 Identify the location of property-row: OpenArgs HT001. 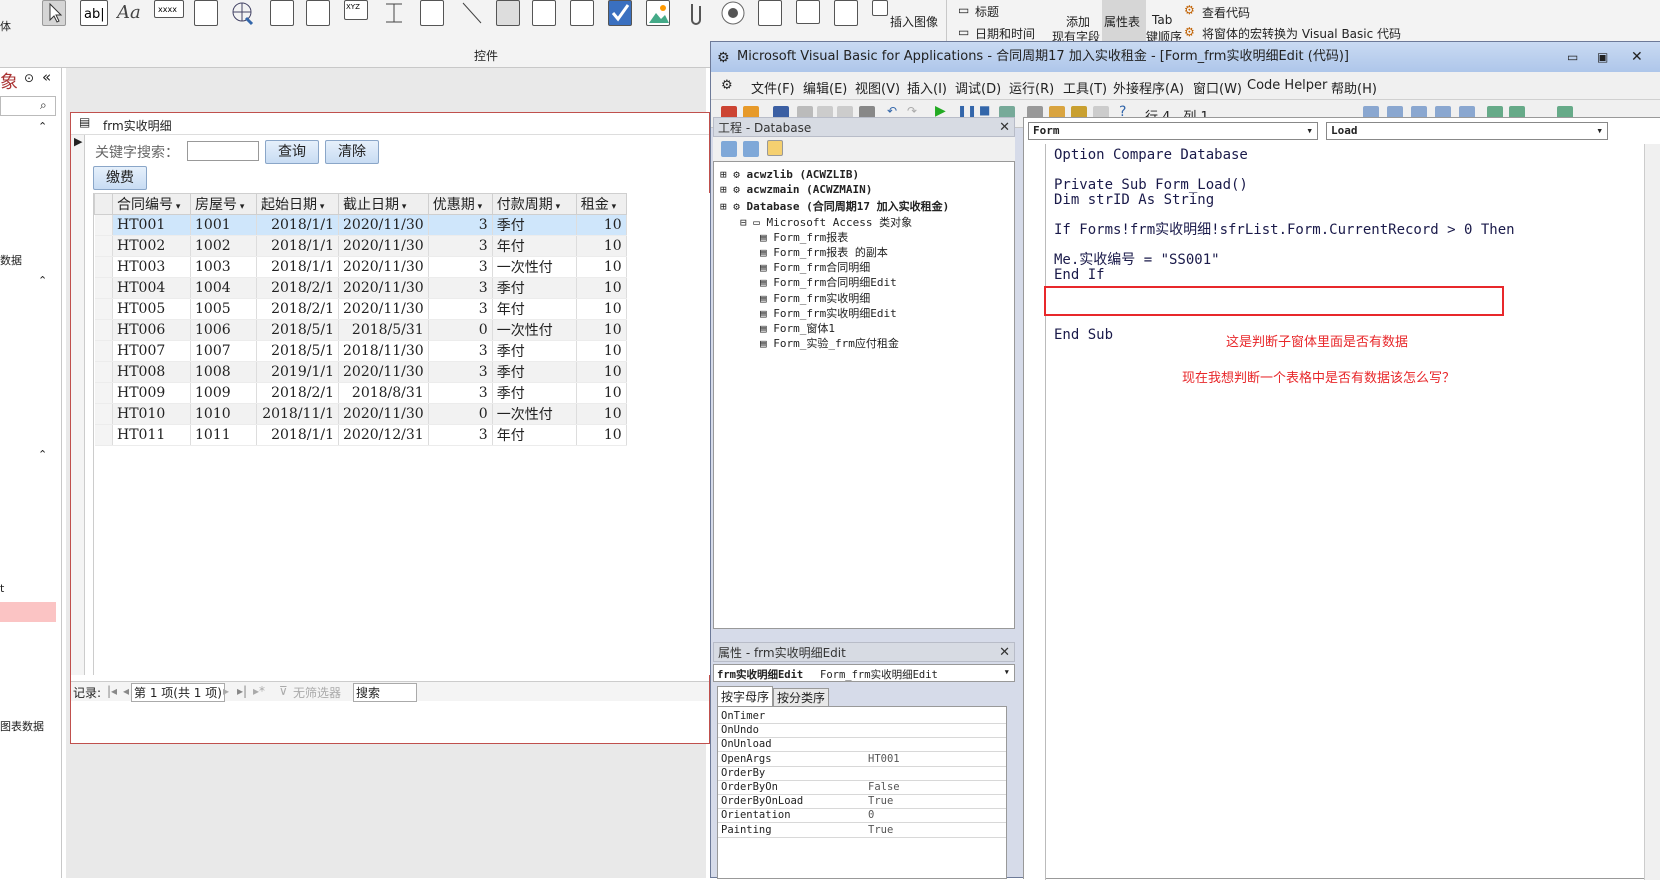
(862, 759).